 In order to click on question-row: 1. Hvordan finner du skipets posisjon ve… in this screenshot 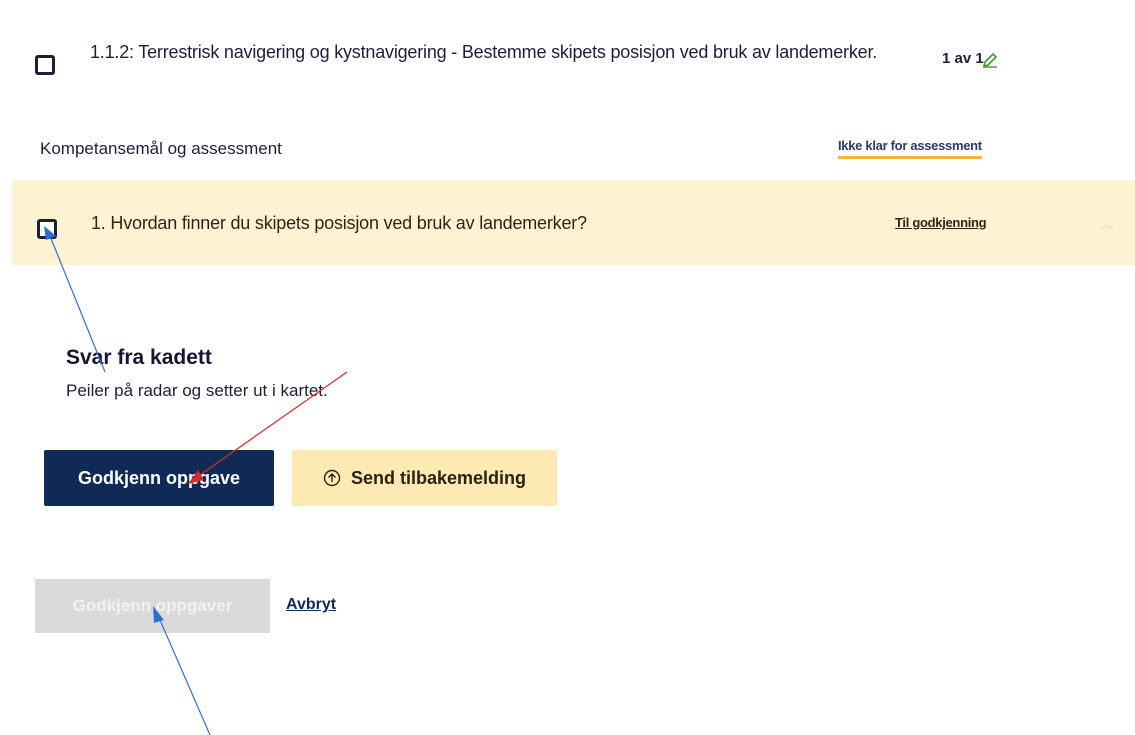, I will do `click(573, 222)`.